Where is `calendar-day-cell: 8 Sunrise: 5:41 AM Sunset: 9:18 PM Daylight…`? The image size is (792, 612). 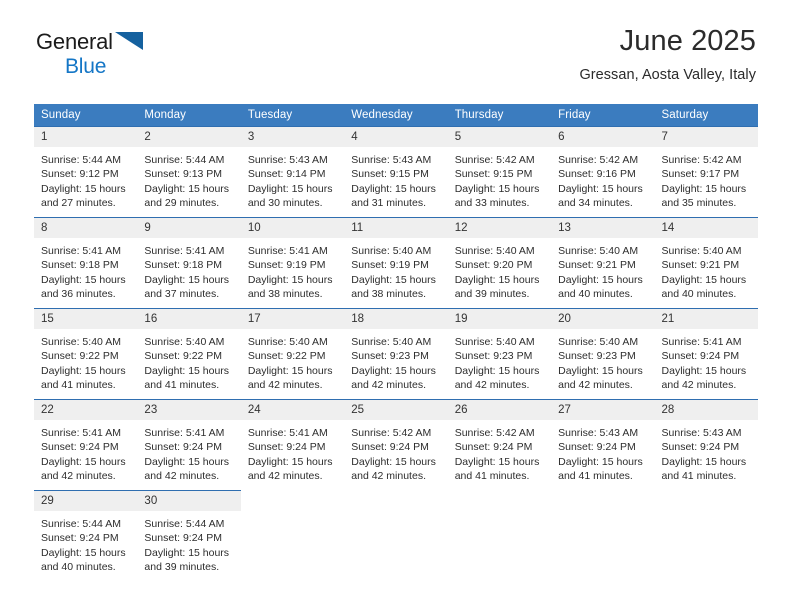 calendar-day-cell: 8 Sunrise: 5:41 AM Sunset: 9:18 PM Daylight… is located at coordinates (86, 263).